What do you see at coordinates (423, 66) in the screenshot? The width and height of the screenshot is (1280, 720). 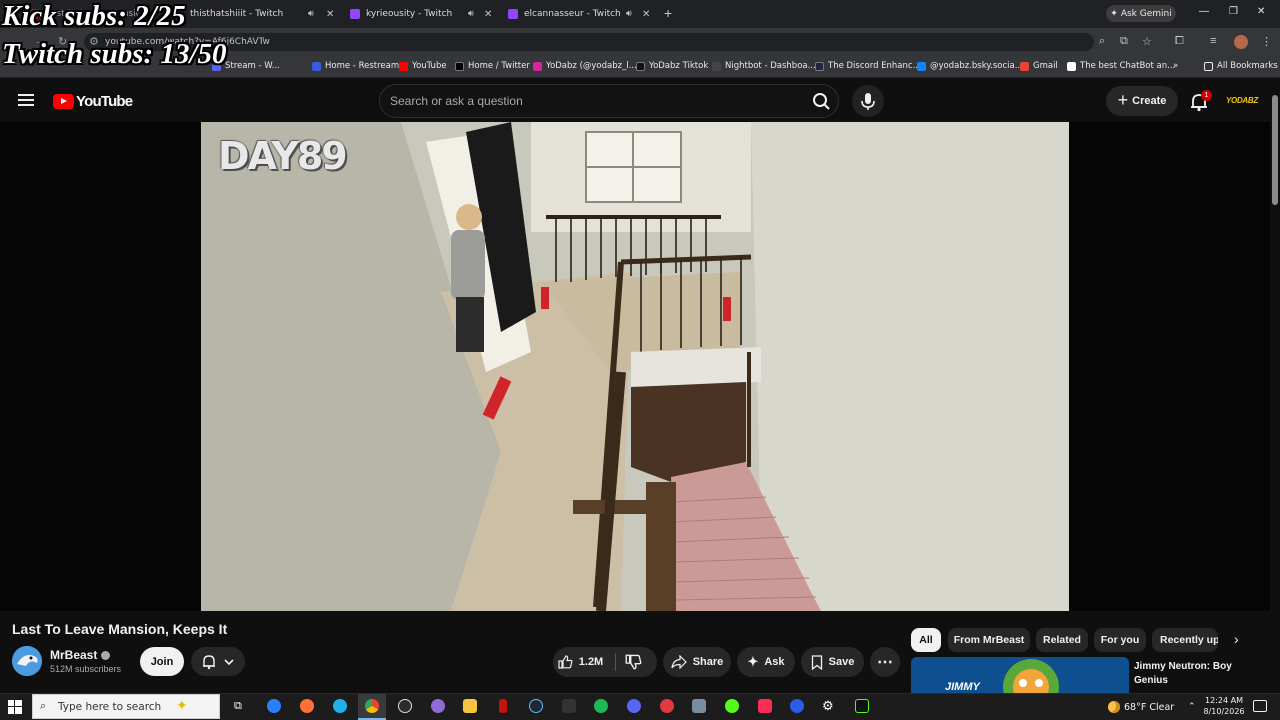 I see `bookmark-item: YouTube` at bounding box center [423, 66].